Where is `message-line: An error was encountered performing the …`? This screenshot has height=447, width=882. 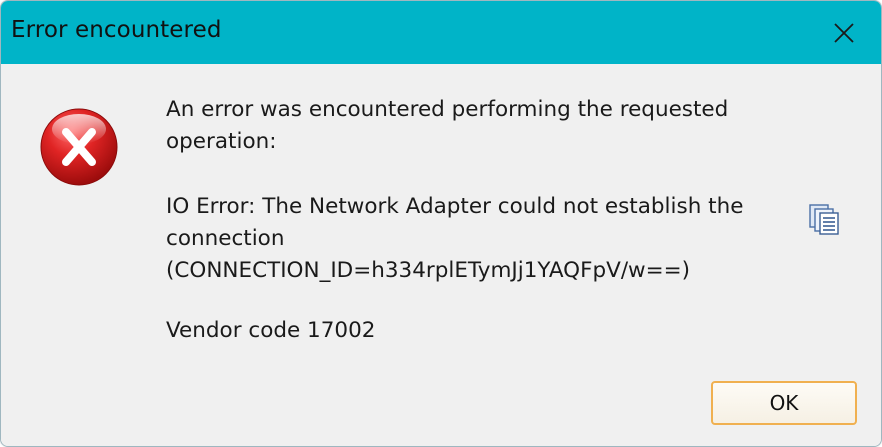 message-line: An error was encountered performing the … is located at coordinates (447, 109).